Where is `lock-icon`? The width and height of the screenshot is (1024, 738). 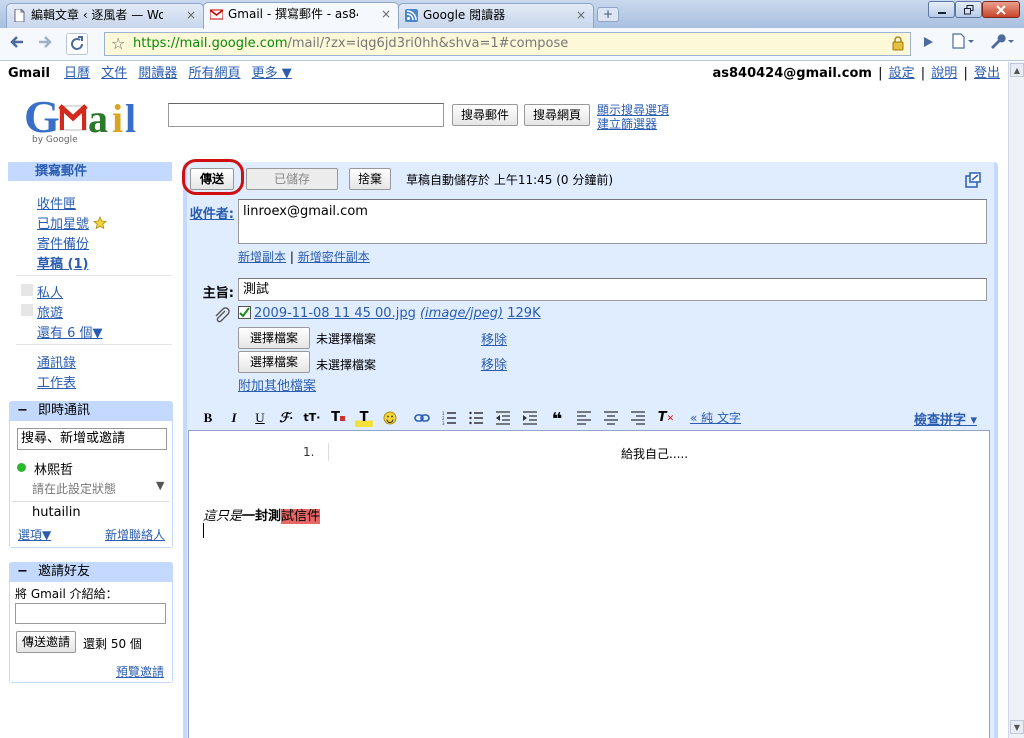 lock-icon is located at coordinates (898, 43).